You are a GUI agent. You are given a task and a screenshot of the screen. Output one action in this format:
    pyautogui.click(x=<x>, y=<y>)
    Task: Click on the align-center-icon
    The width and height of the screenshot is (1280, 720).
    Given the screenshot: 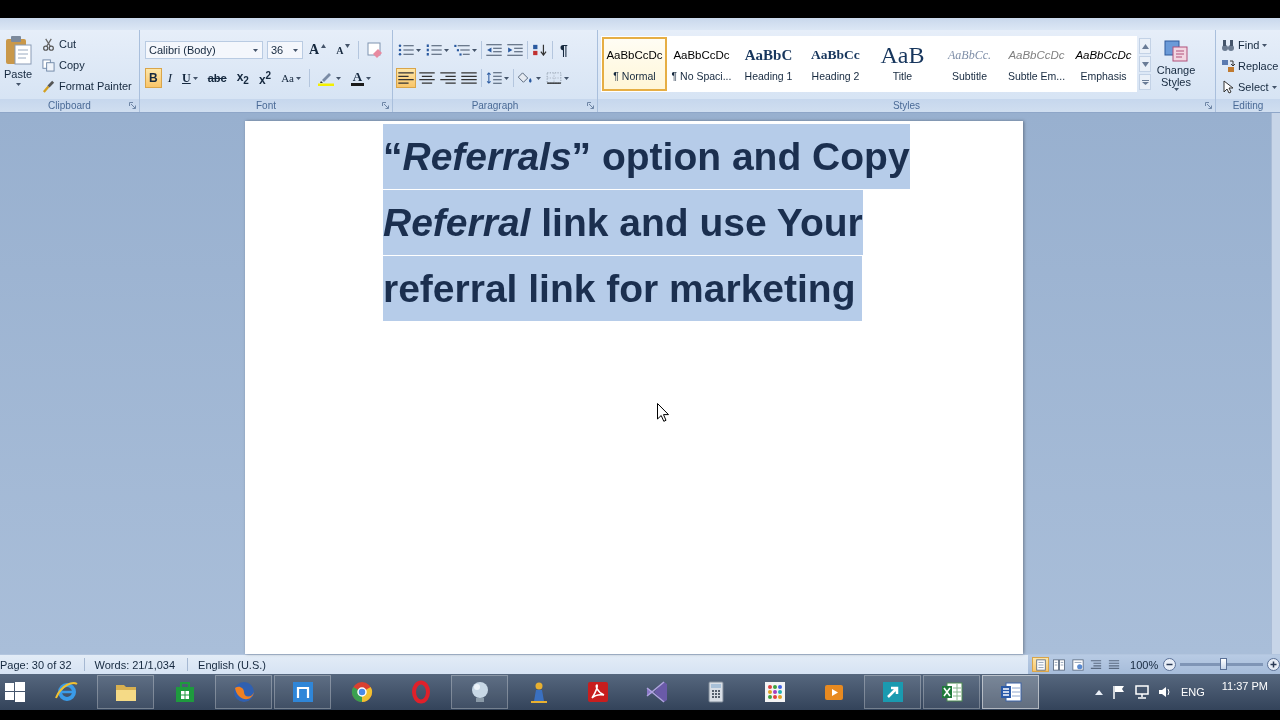 What is the action you would take?
    pyautogui.click(x=427, y=78)
    